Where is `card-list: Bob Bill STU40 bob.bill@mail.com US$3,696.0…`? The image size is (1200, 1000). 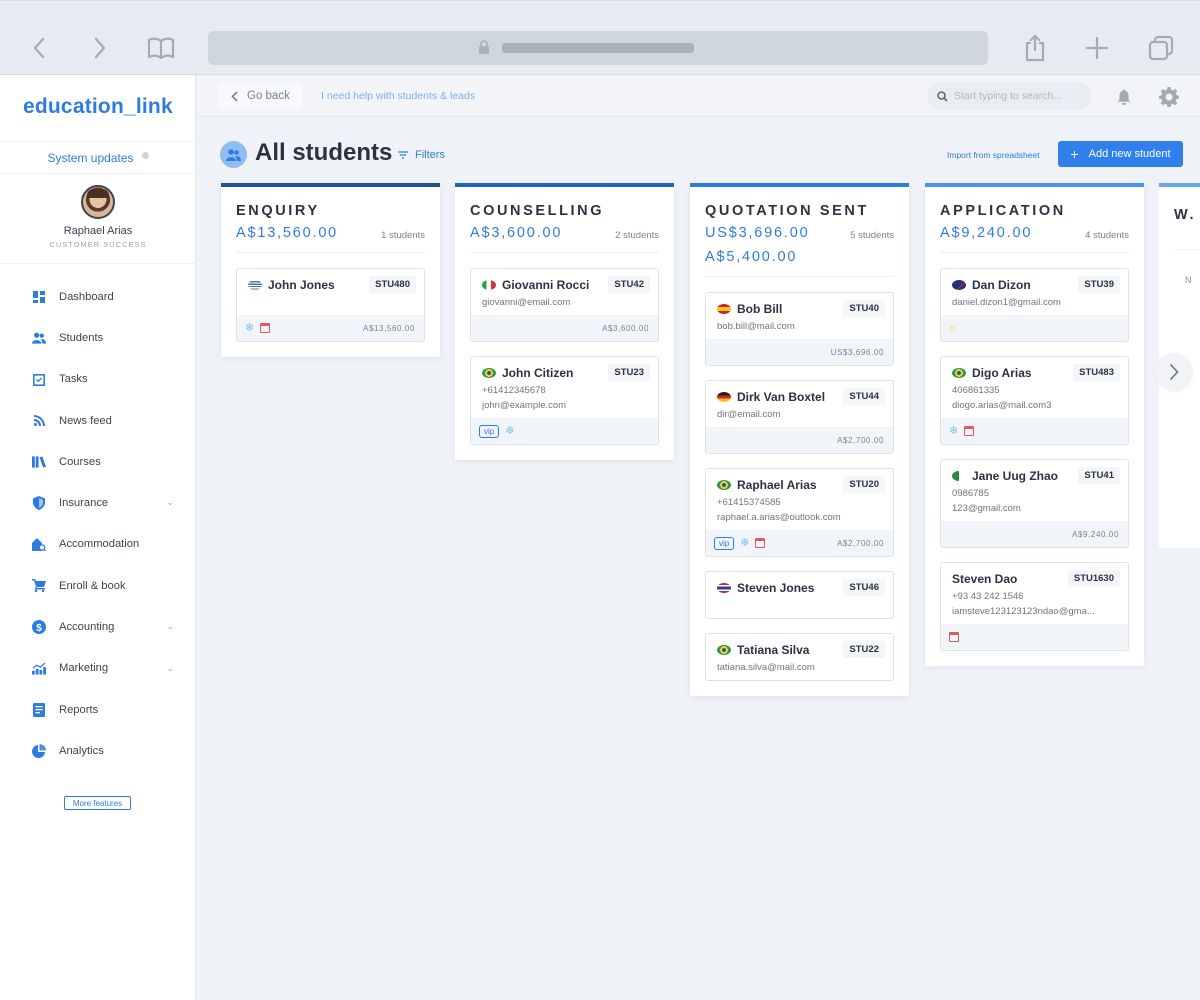 card-list: Bob Bill STU40 bob.bill@mail.com US$3,696.0… is located at coordinates (799, 486).